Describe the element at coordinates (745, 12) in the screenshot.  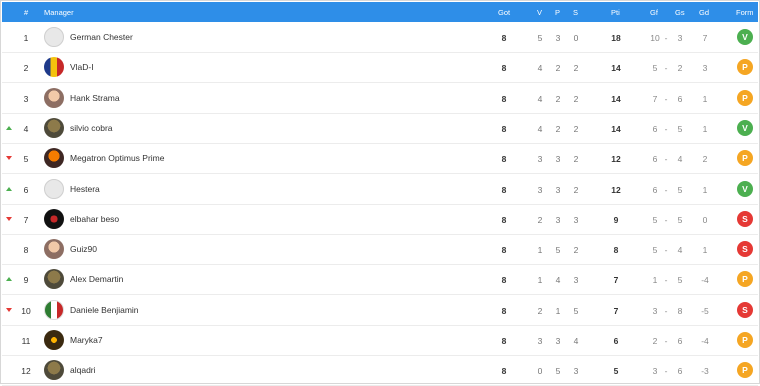
I see `header-form: Form` at that location.